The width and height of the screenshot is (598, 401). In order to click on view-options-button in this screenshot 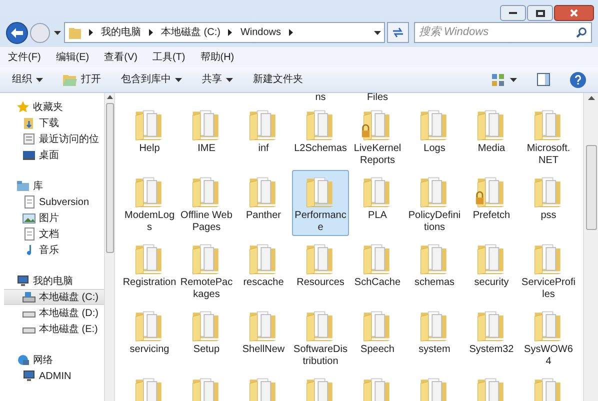, I will do `click(504, 80)`.